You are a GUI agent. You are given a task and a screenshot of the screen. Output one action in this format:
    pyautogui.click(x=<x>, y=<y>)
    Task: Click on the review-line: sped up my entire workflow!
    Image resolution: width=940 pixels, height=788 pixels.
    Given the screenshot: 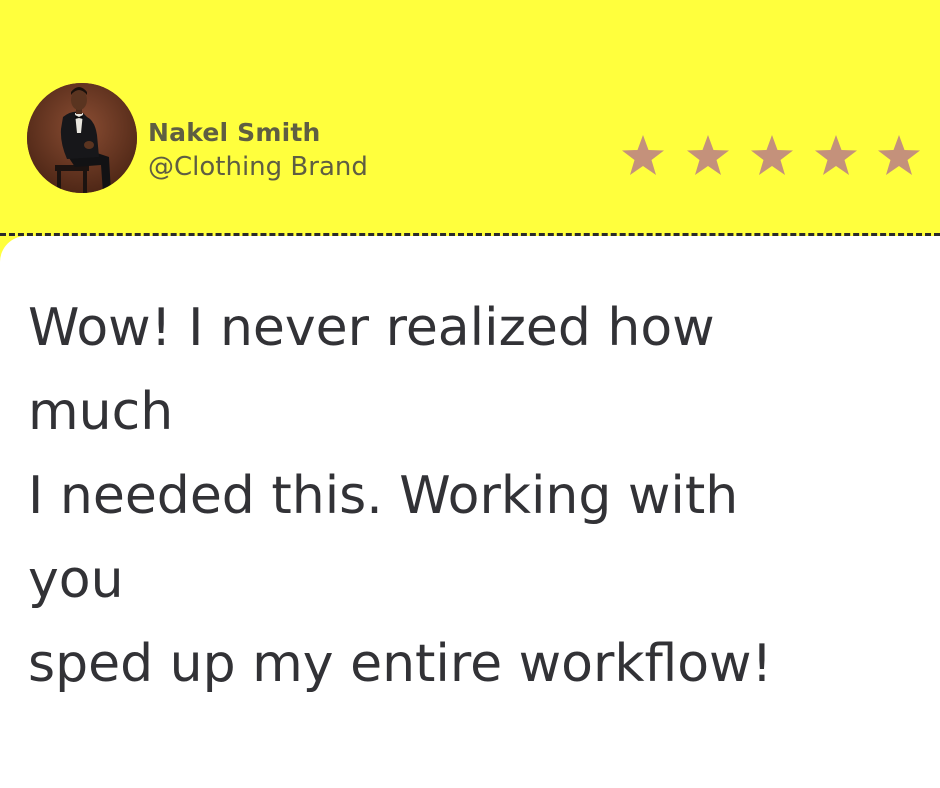 What is the action you would take?
    pyautogui.click(x=400, y=664)
    